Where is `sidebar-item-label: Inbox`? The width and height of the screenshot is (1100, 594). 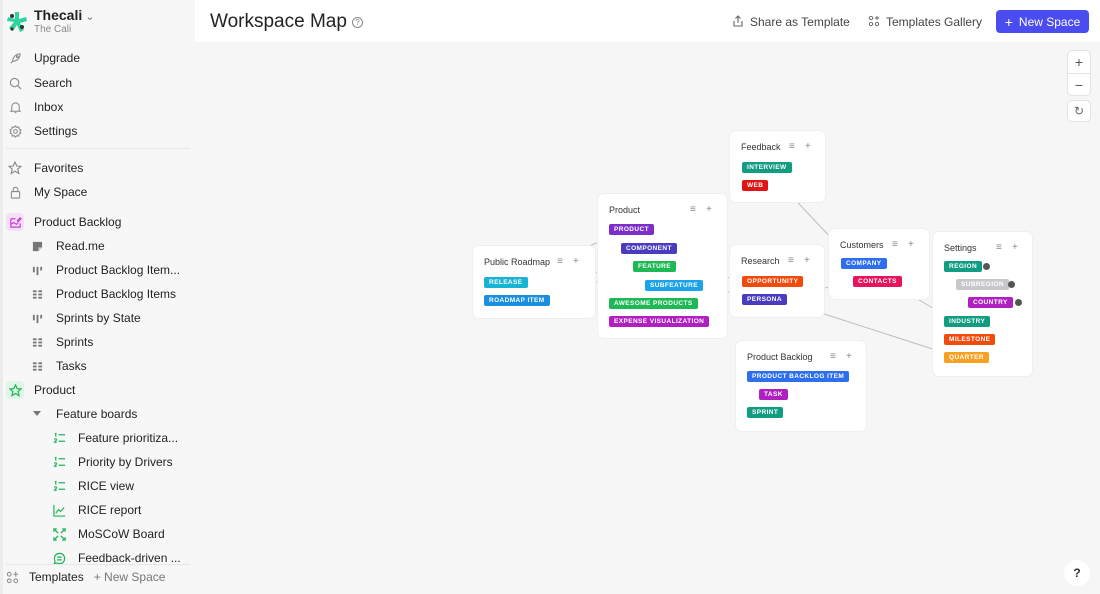 sidebar-item-label: Inbox is located at coordinates (49, 107).